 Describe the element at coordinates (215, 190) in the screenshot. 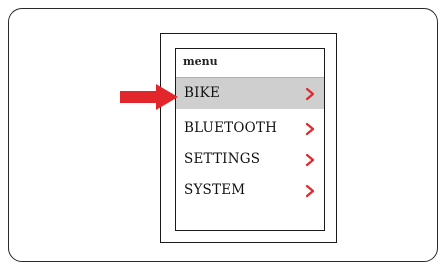

I see `menu-item-label: SYSTEM` at that location.